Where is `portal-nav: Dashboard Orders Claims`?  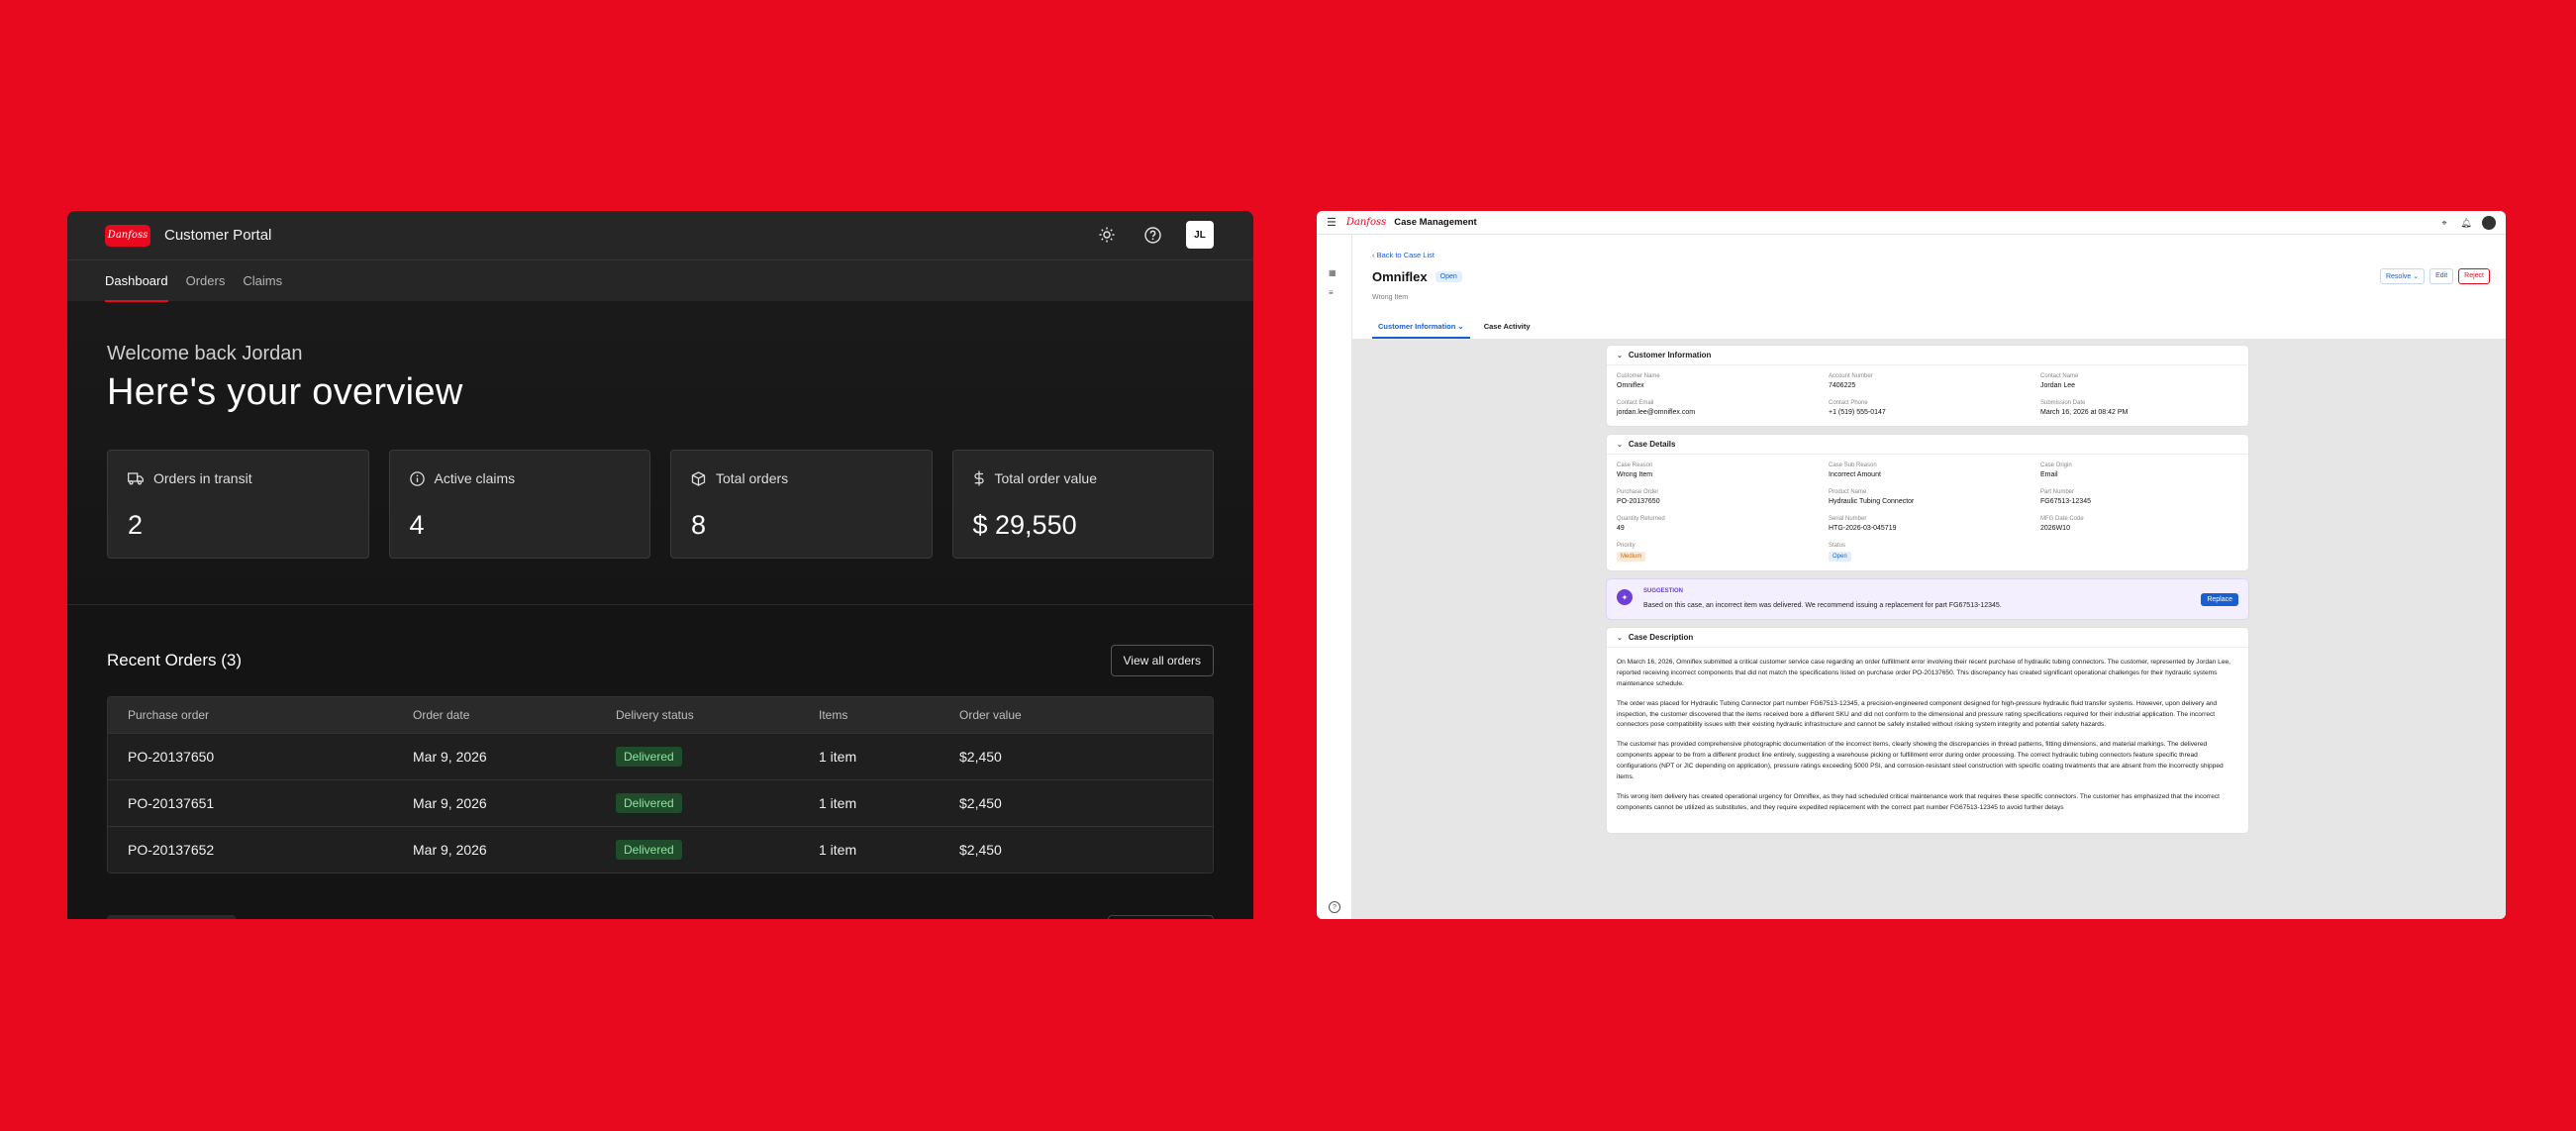
portal-nav: Dashboard Orders Claims is located at coordinates (660, 280).